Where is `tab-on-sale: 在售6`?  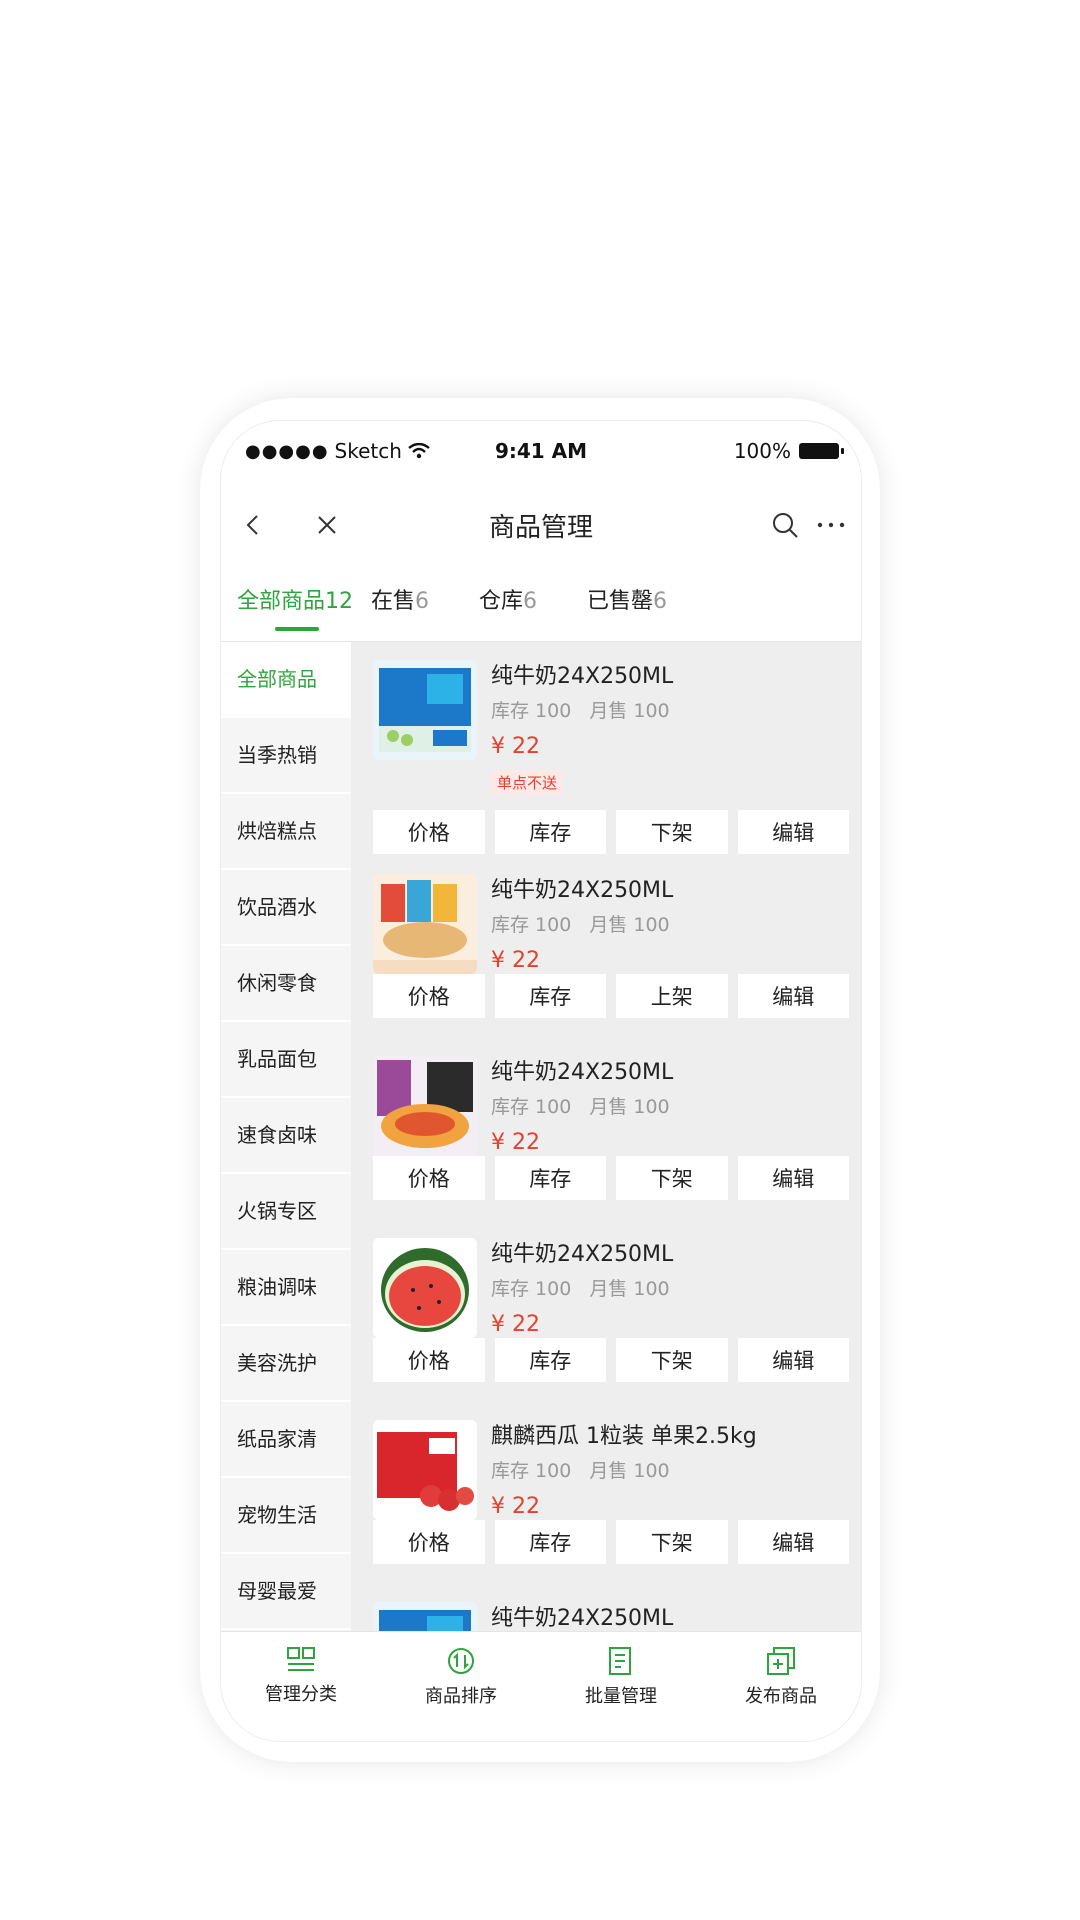 tab-on-sale: 在售6 is located at coordinates (400, 599).